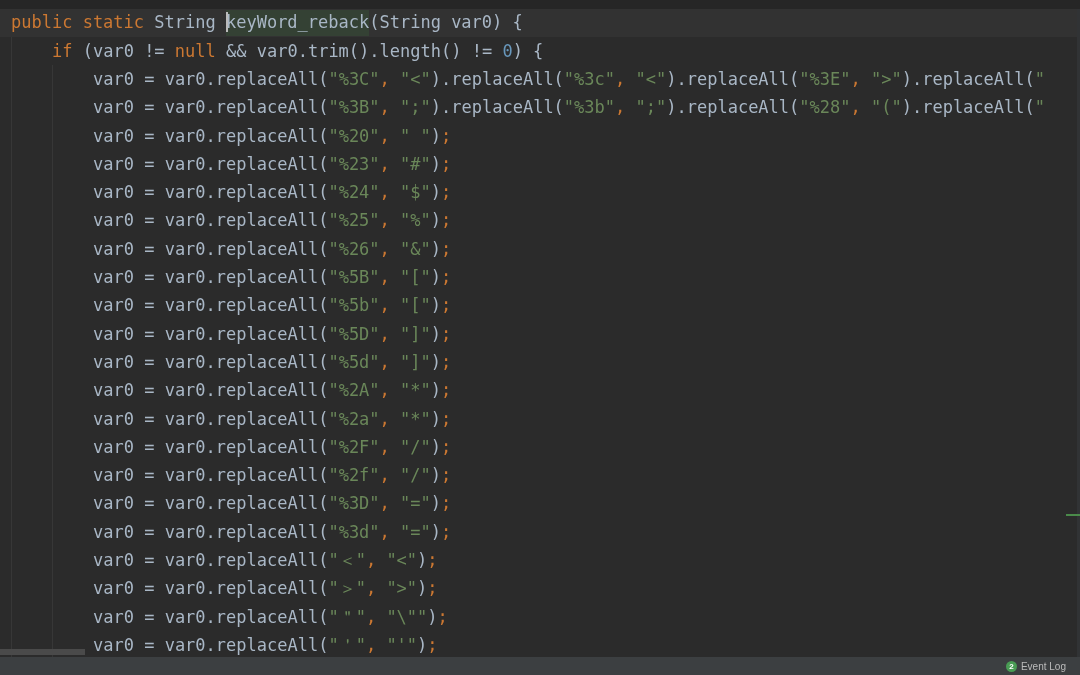 The image size is (1080, 675). Describe the element at coordinates (1073, 515) in the screenshot. I see `change-marker` at that location.